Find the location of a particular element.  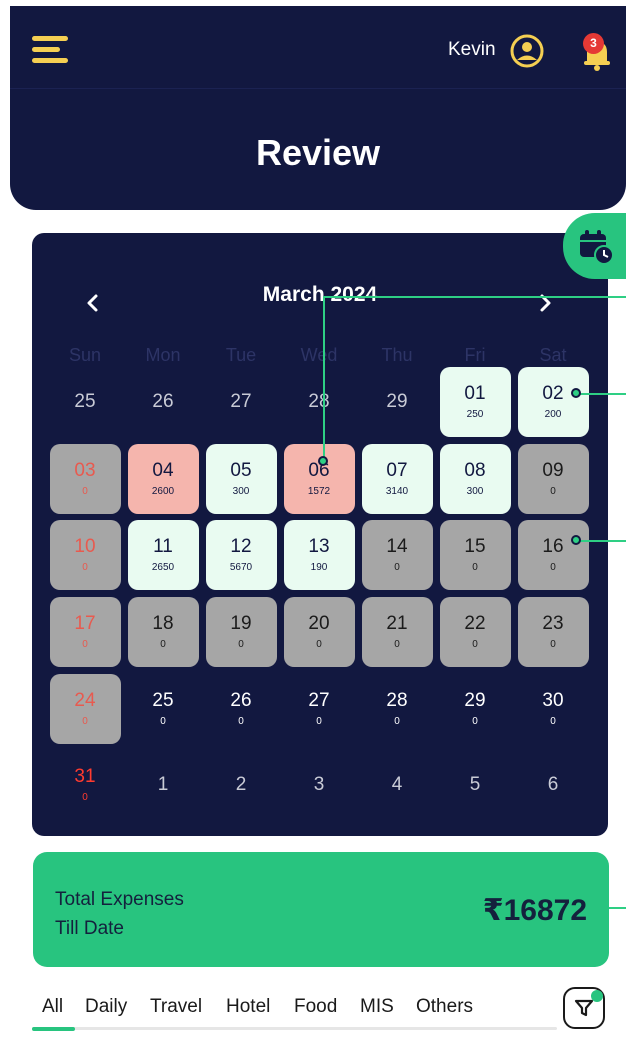

calendar-day: 25 0 is located at coordinates (163, 709).